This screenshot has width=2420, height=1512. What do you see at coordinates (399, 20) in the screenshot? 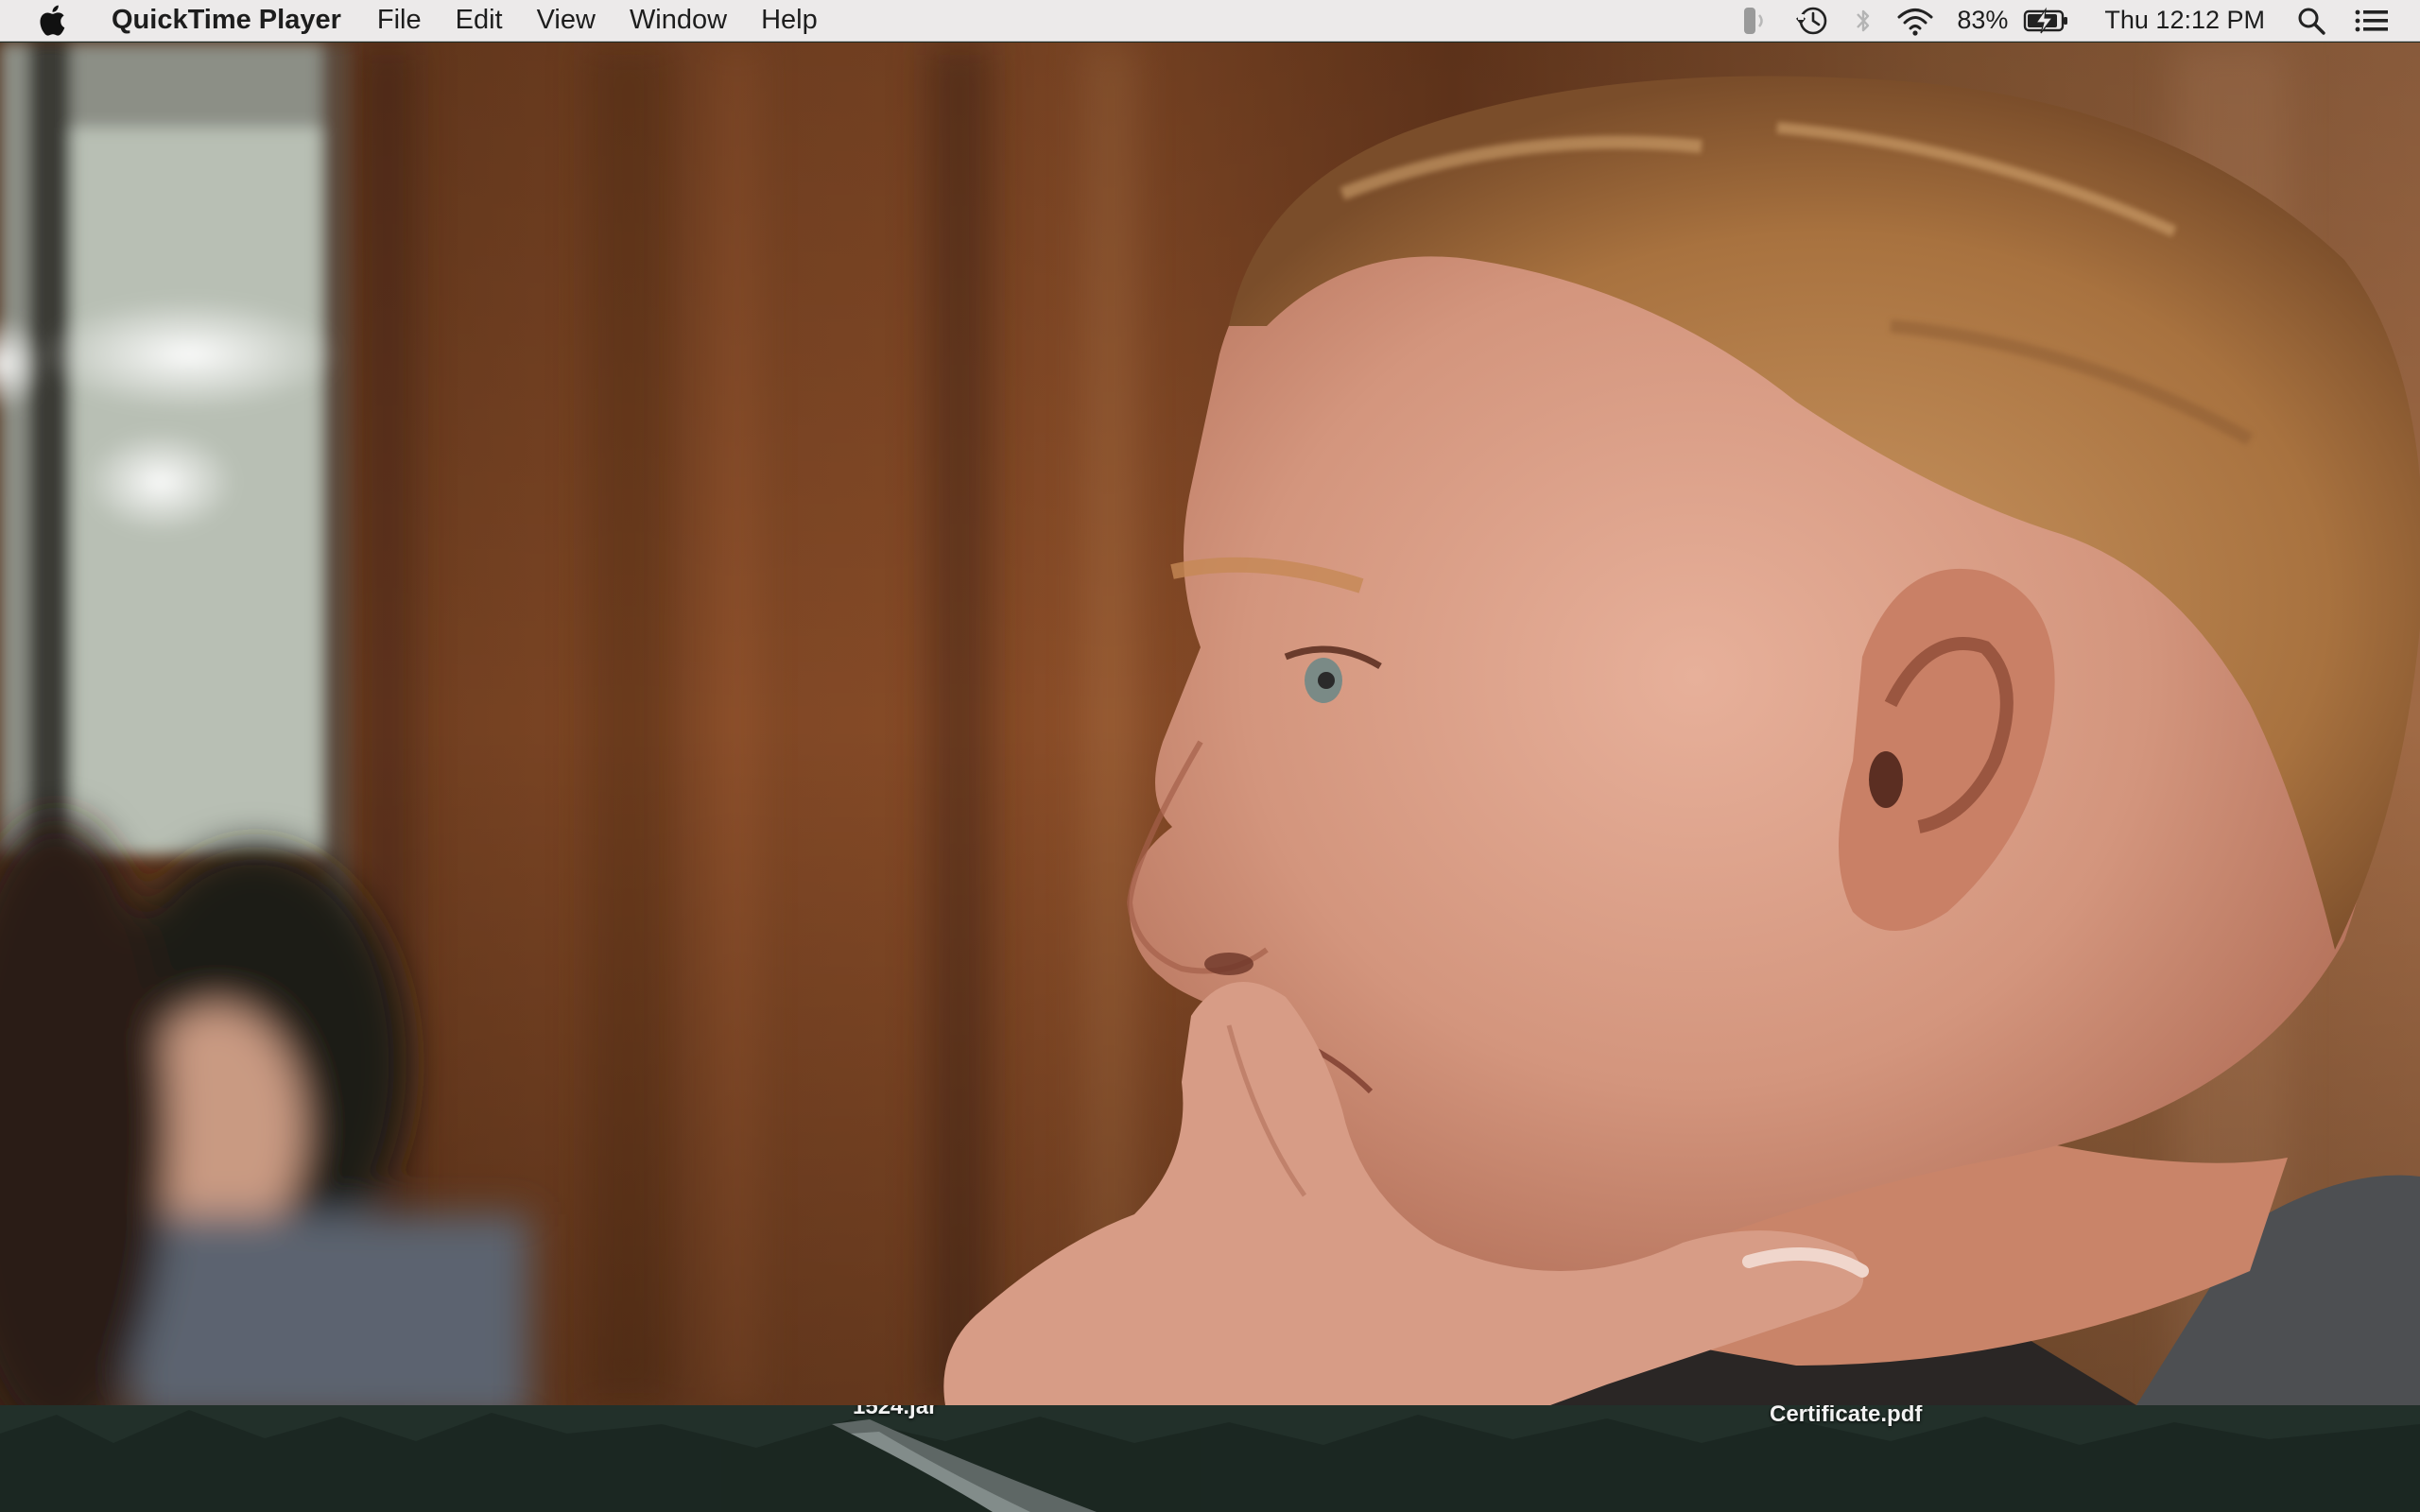
I see `menu-file: File` at bounding box center [399, 20].